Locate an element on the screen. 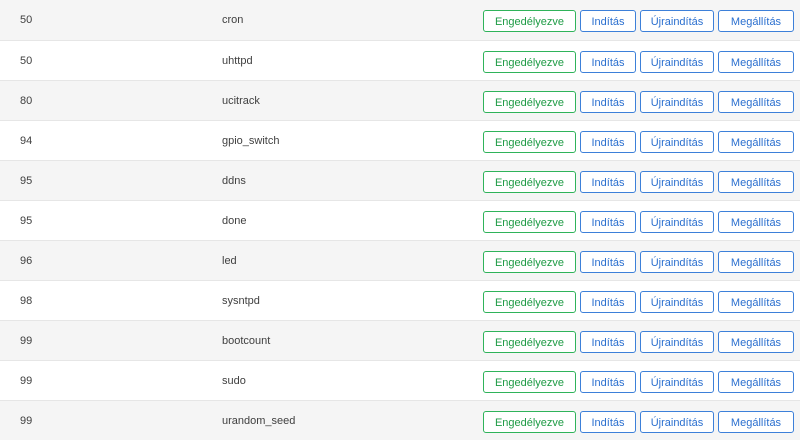 This screenshot has height=446, width=800. service-name: sudo is located at coordinates (234, 381).